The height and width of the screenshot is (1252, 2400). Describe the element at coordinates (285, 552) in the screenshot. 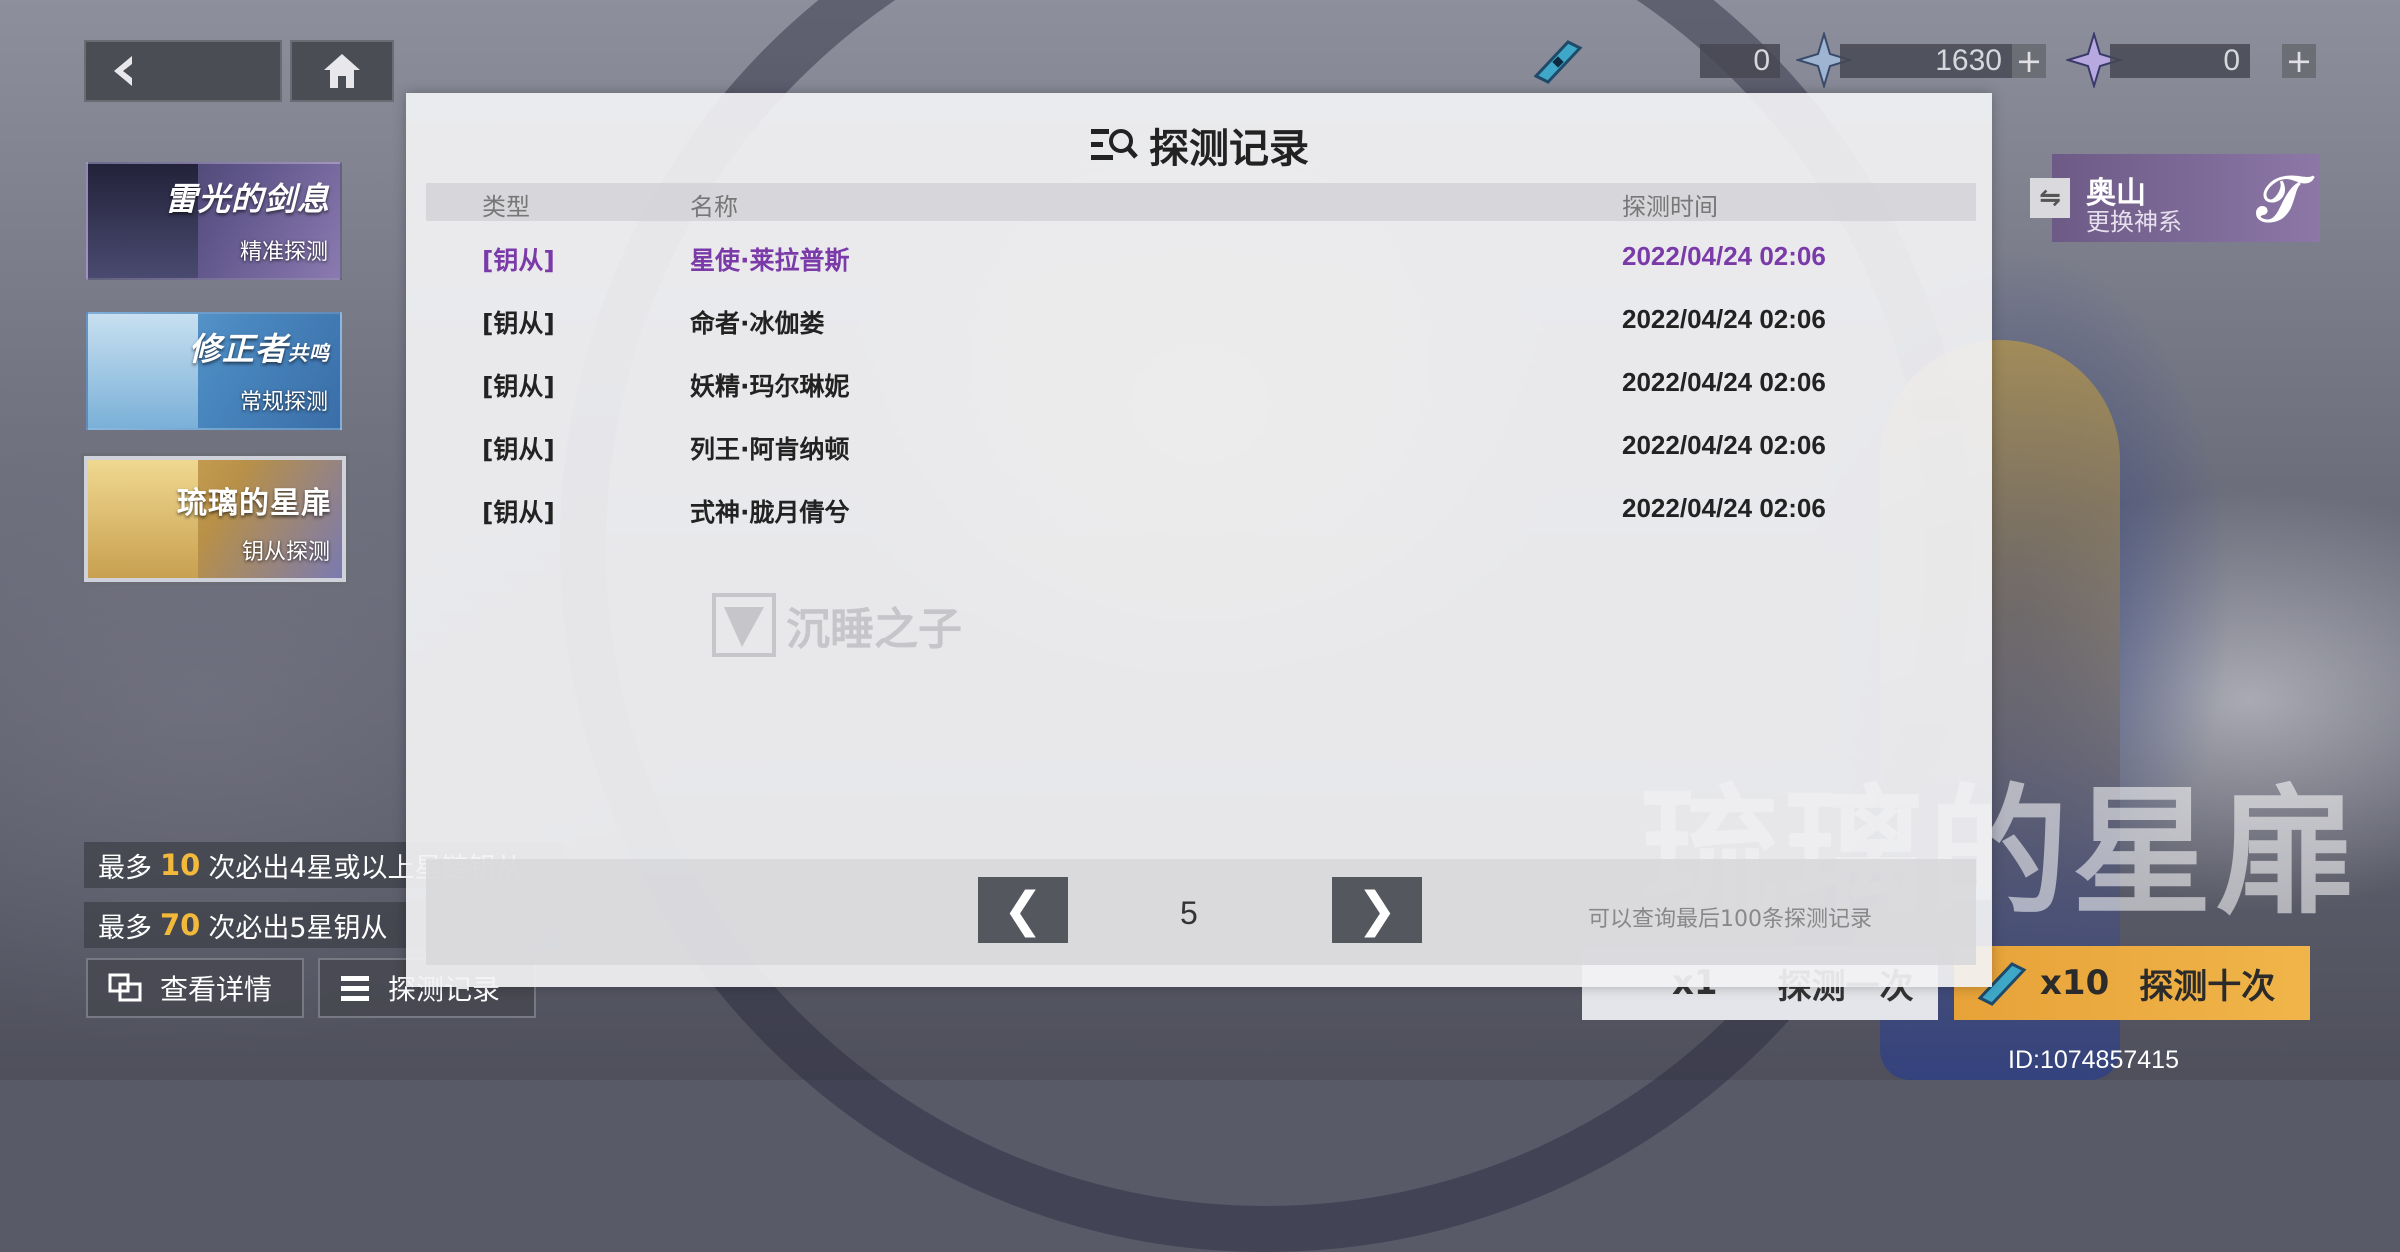

I see `banner-subtitle: 钥从探测` at that location.